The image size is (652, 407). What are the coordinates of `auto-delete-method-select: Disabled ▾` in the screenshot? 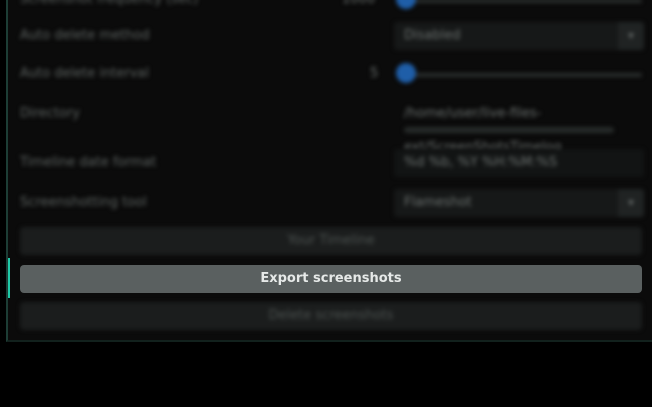 It's located at (519, 36).